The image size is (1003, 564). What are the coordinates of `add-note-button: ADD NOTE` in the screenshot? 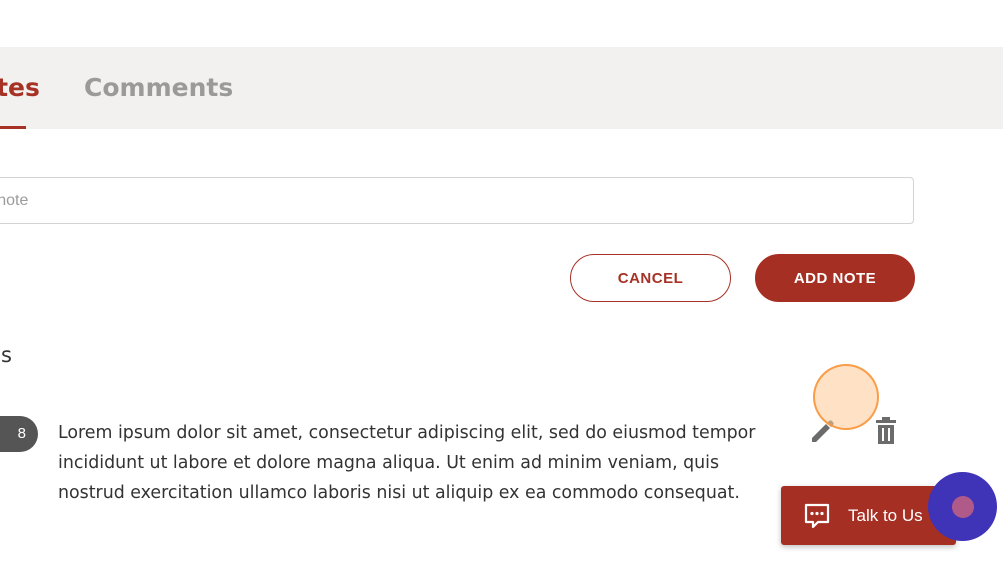 It's located at (835, 278).